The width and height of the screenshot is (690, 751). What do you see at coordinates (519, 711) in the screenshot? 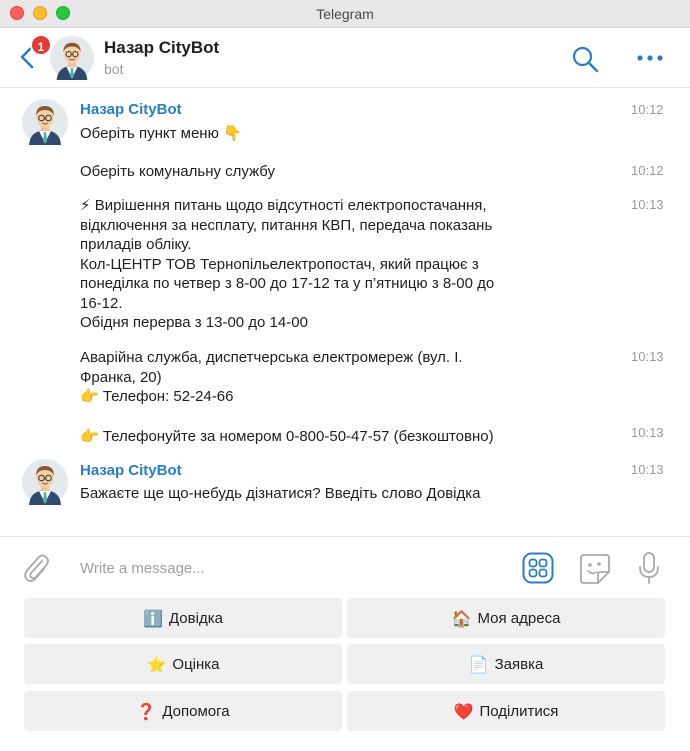
I see `keyboard-button-label: Поділитися` at bounding box center [519, 711].